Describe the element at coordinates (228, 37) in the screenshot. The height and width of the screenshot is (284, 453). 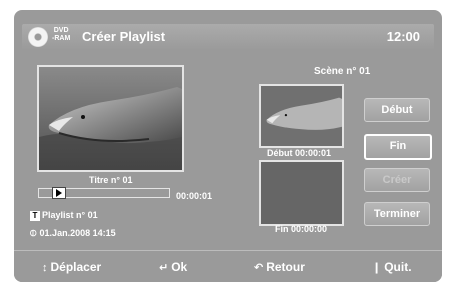
I see `header-bar: DVD -RAM Créer Playlist 12:00` at that location.